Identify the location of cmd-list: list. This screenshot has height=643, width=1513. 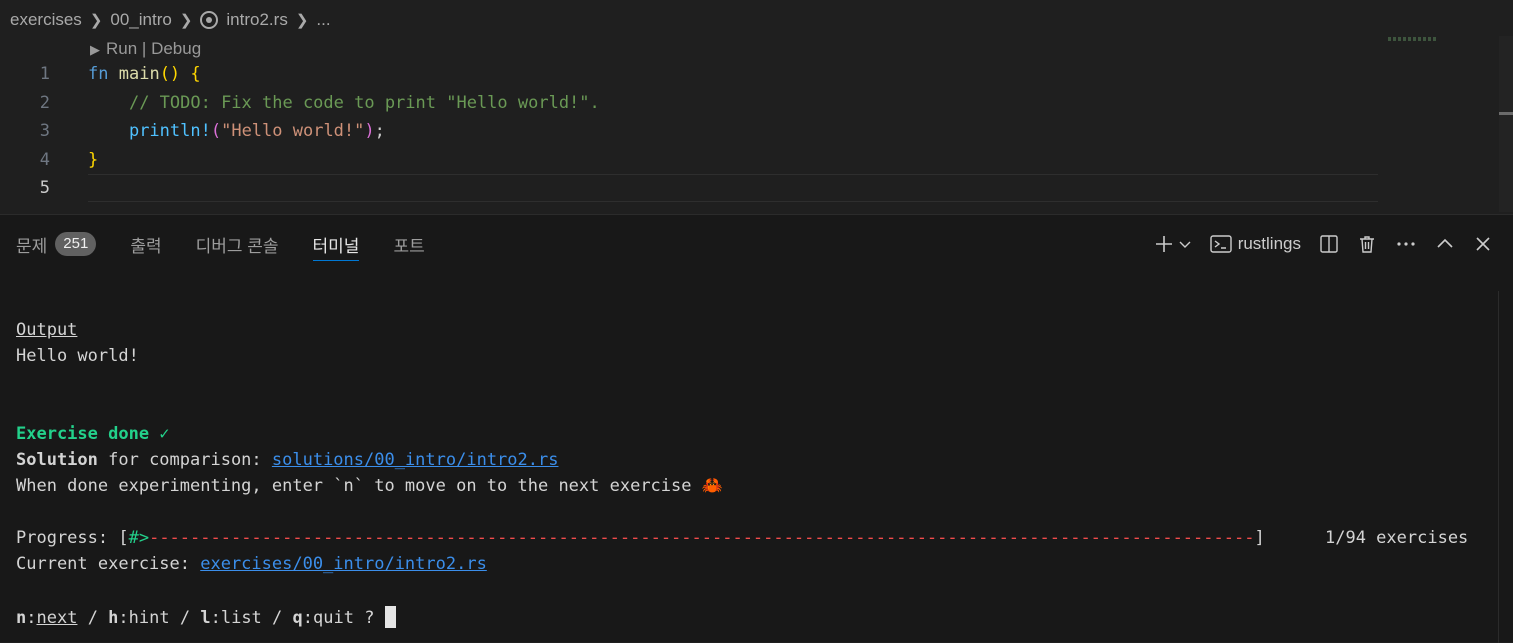
(241, 618).